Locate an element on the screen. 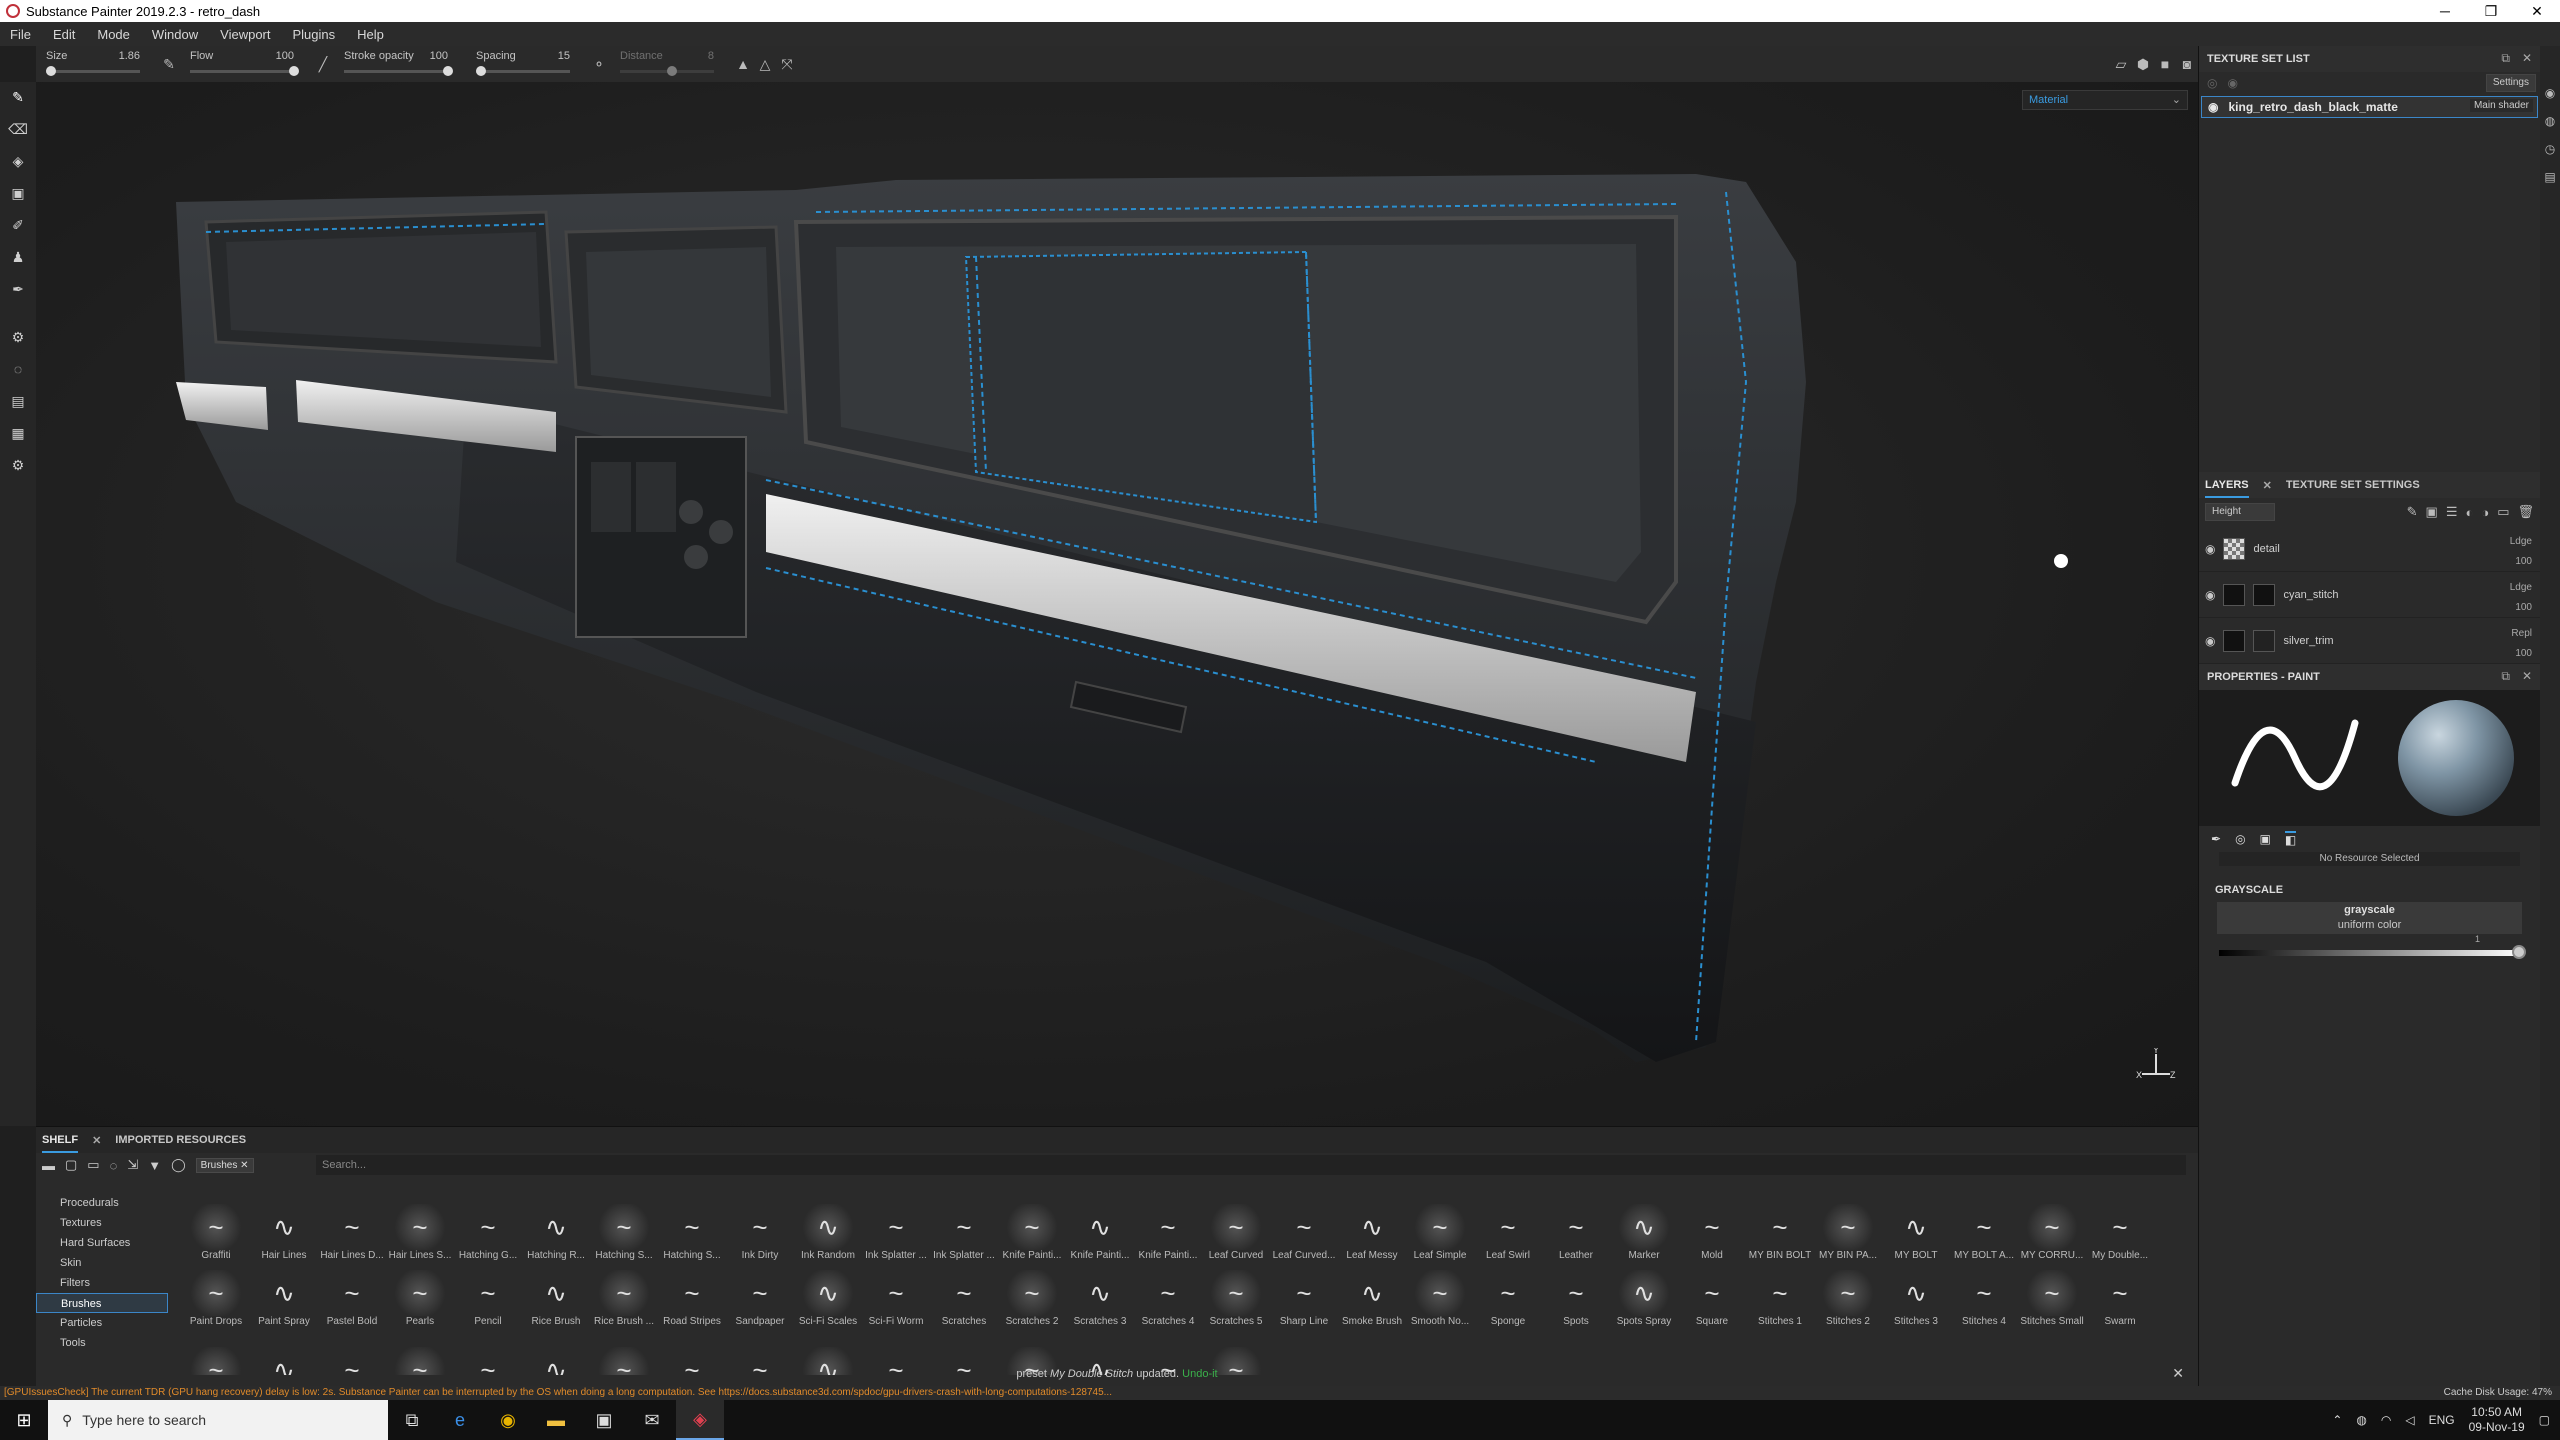  add-folder-icon: ▭ is located at coordinates (2503, 512).